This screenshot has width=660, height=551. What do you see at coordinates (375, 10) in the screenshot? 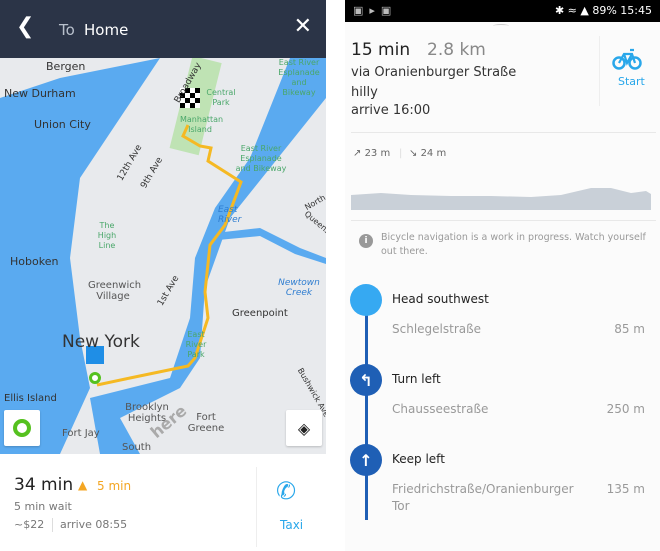
I see `notification-icons: ▣▸▣` at bounding box center [375, 10].